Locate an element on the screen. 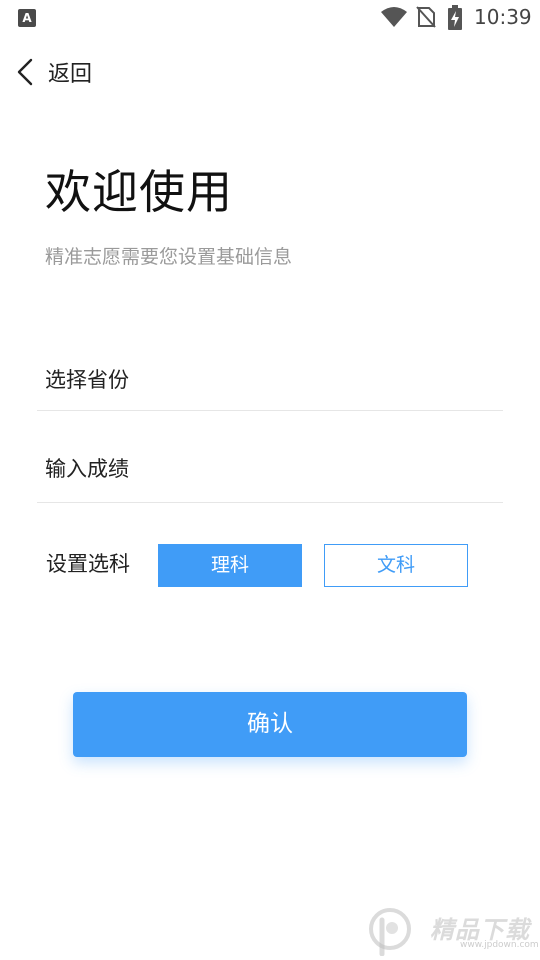 The image size is (540, 960). battery-charging-icon is located at coordinates (455, 17).